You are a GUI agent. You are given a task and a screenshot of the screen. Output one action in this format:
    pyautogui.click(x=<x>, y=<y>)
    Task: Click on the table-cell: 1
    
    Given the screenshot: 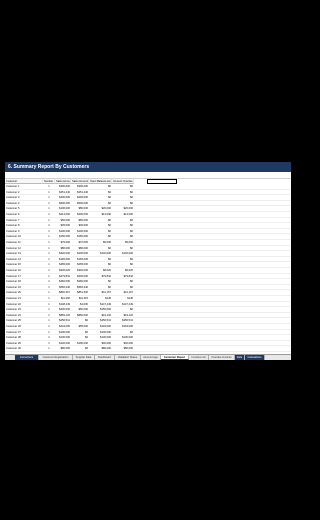 What is the action you would take?
    pyautogui.click(x=49, y=349)
    